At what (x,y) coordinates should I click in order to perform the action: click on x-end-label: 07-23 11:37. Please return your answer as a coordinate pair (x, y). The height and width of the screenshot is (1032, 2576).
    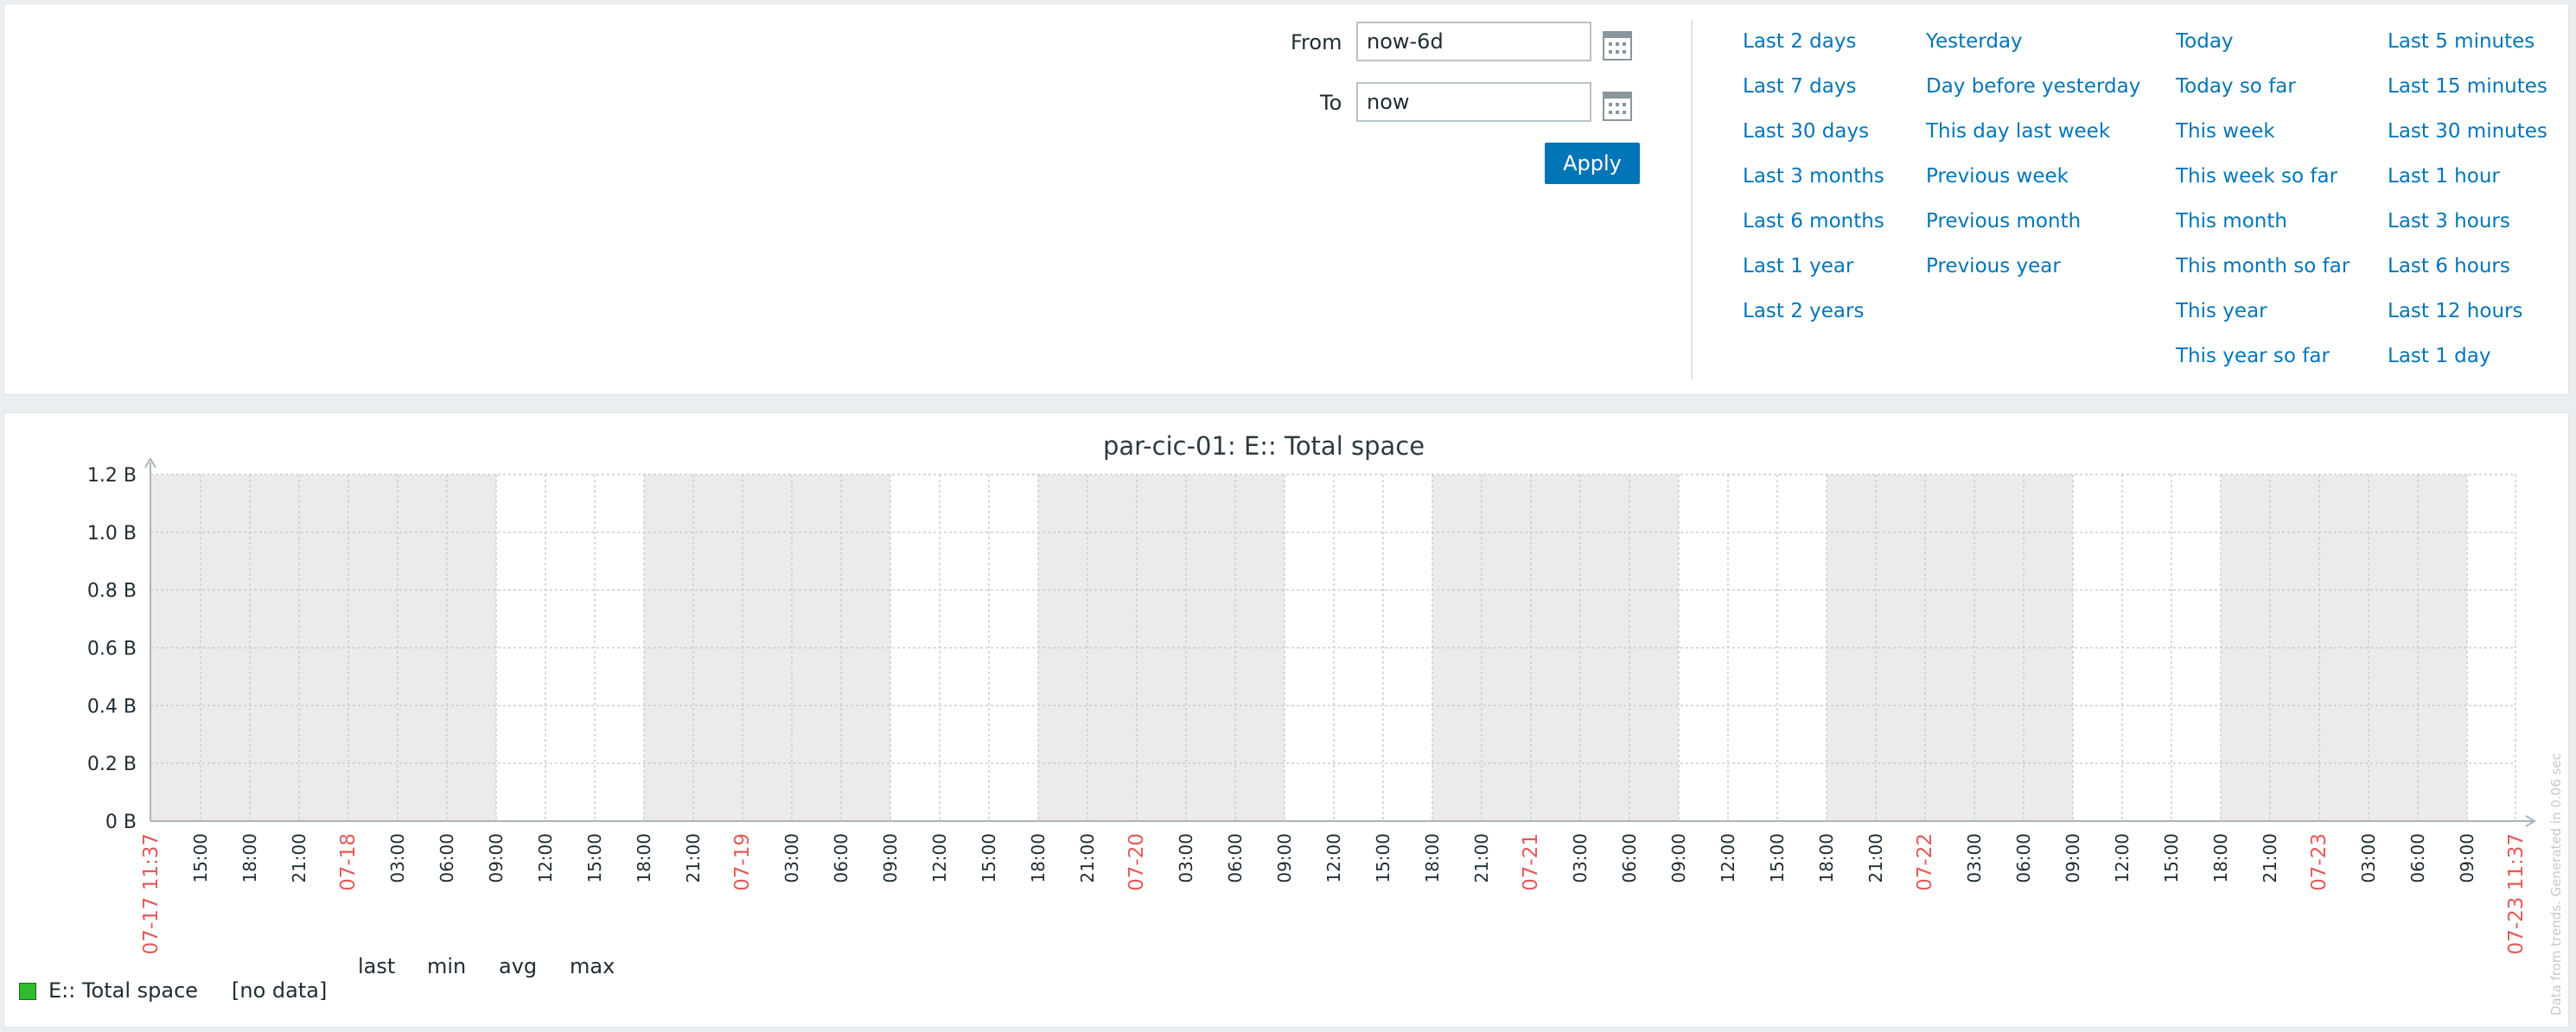
    Looking at the image, I should click on (2516, 893).